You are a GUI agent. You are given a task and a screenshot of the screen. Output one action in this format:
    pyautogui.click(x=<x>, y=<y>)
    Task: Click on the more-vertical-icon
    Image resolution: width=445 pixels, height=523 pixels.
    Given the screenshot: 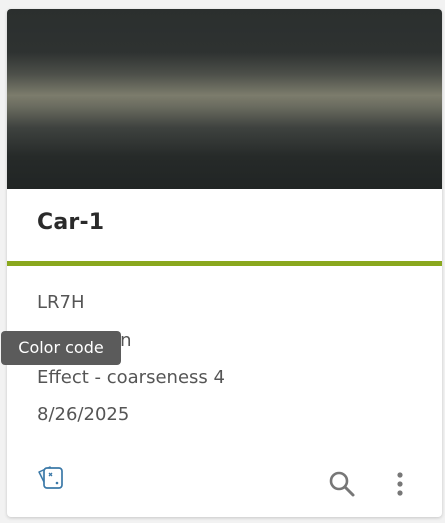 What is the action you would take?
    pyautogui.click(x=400, y=484)
    